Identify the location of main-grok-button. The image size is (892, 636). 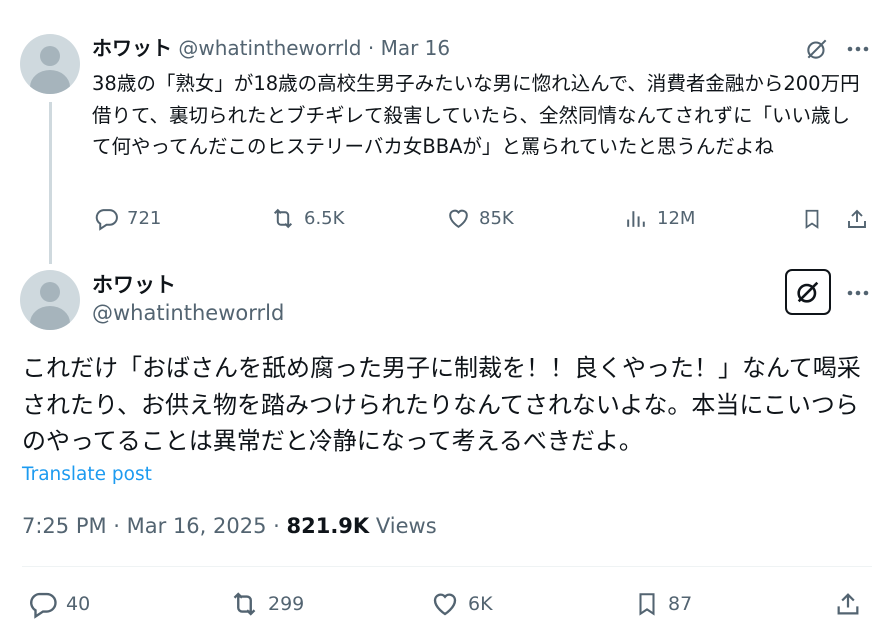
(808, 292).